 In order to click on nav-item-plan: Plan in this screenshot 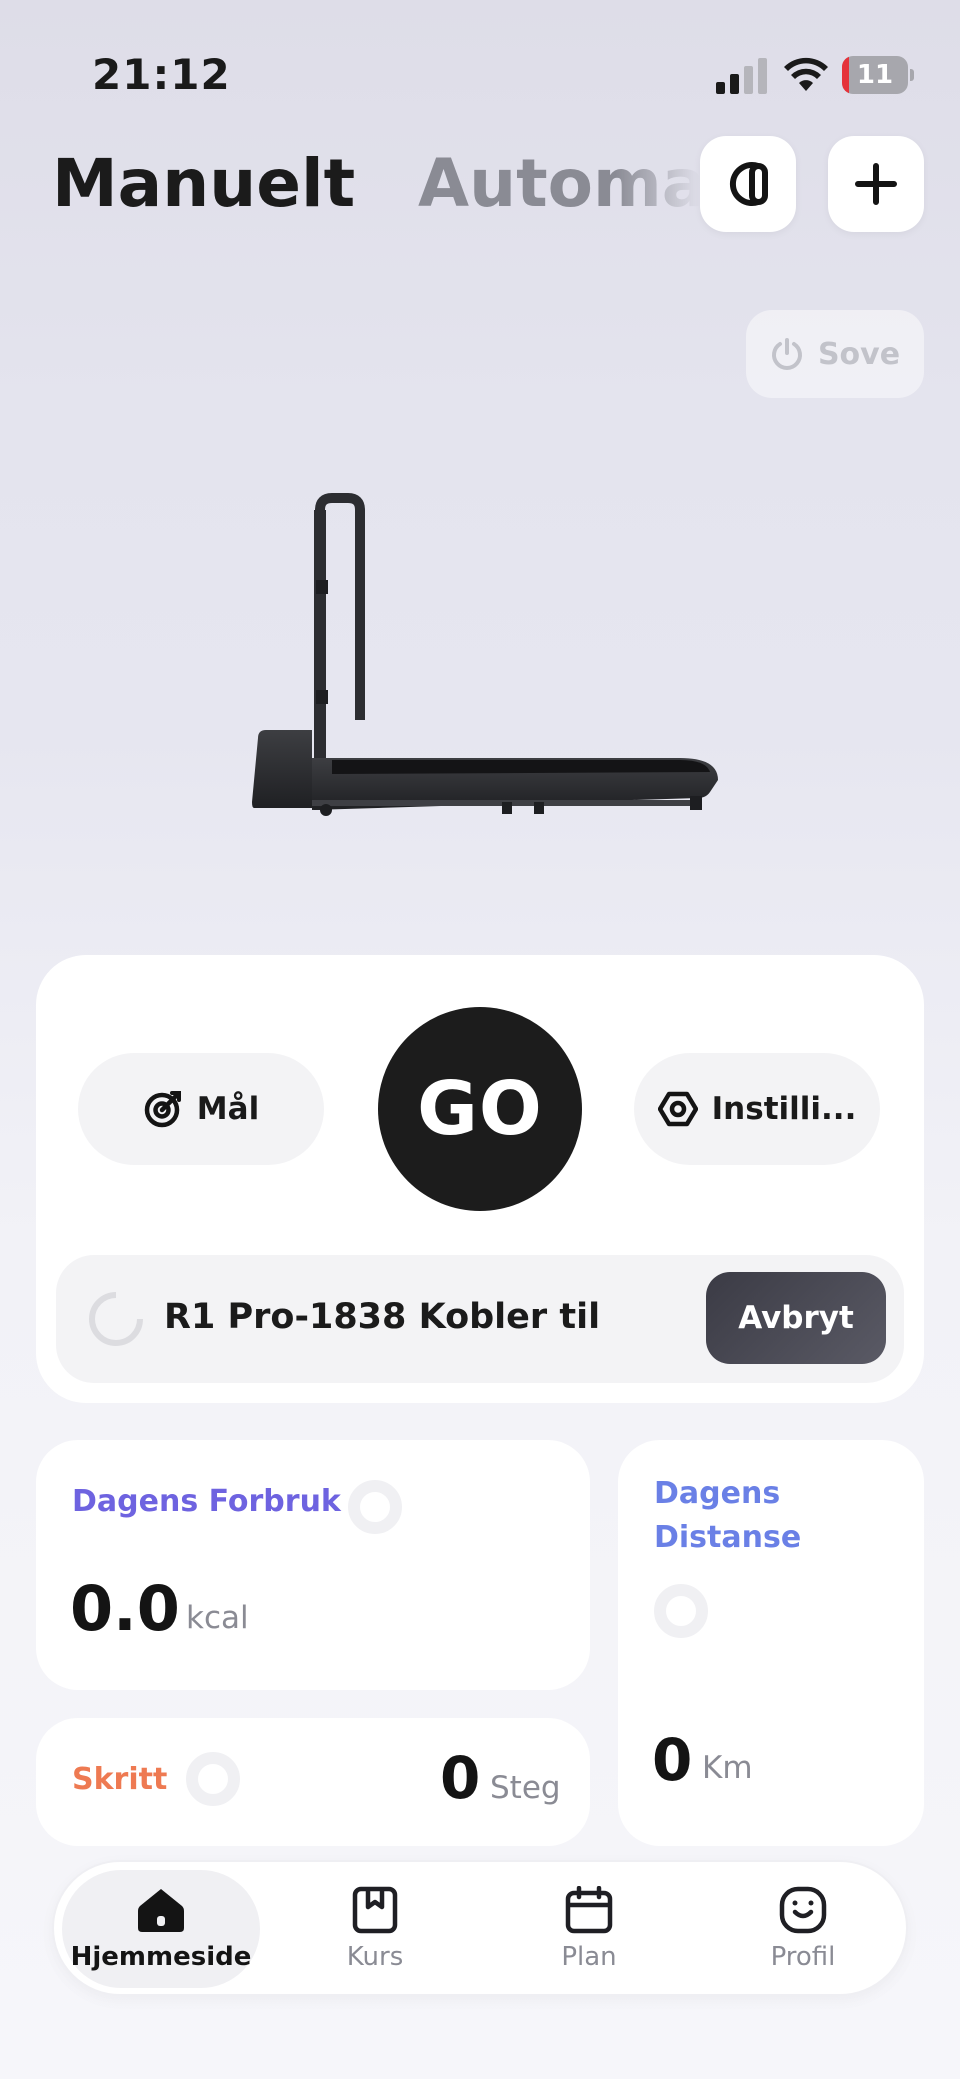, I will do `click(589, 1929)`.